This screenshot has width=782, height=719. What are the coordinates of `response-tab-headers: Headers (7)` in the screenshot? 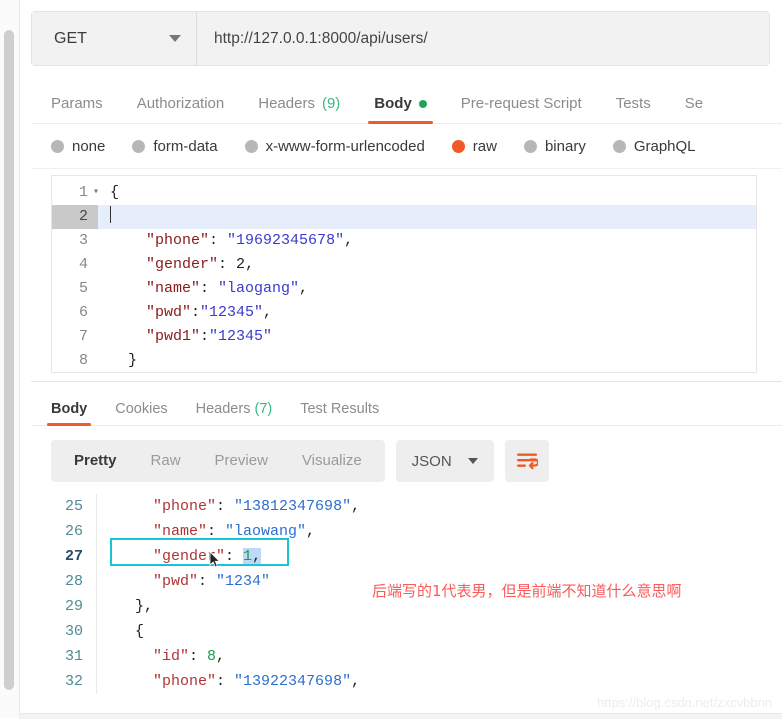 It's located at (234, 413).